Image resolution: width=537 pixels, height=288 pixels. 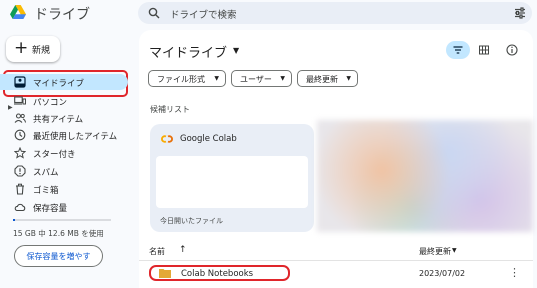 What do you see at coordinates (512, 50) in the screenshot?
I see `info-icon` at bounding box center [512, 50].